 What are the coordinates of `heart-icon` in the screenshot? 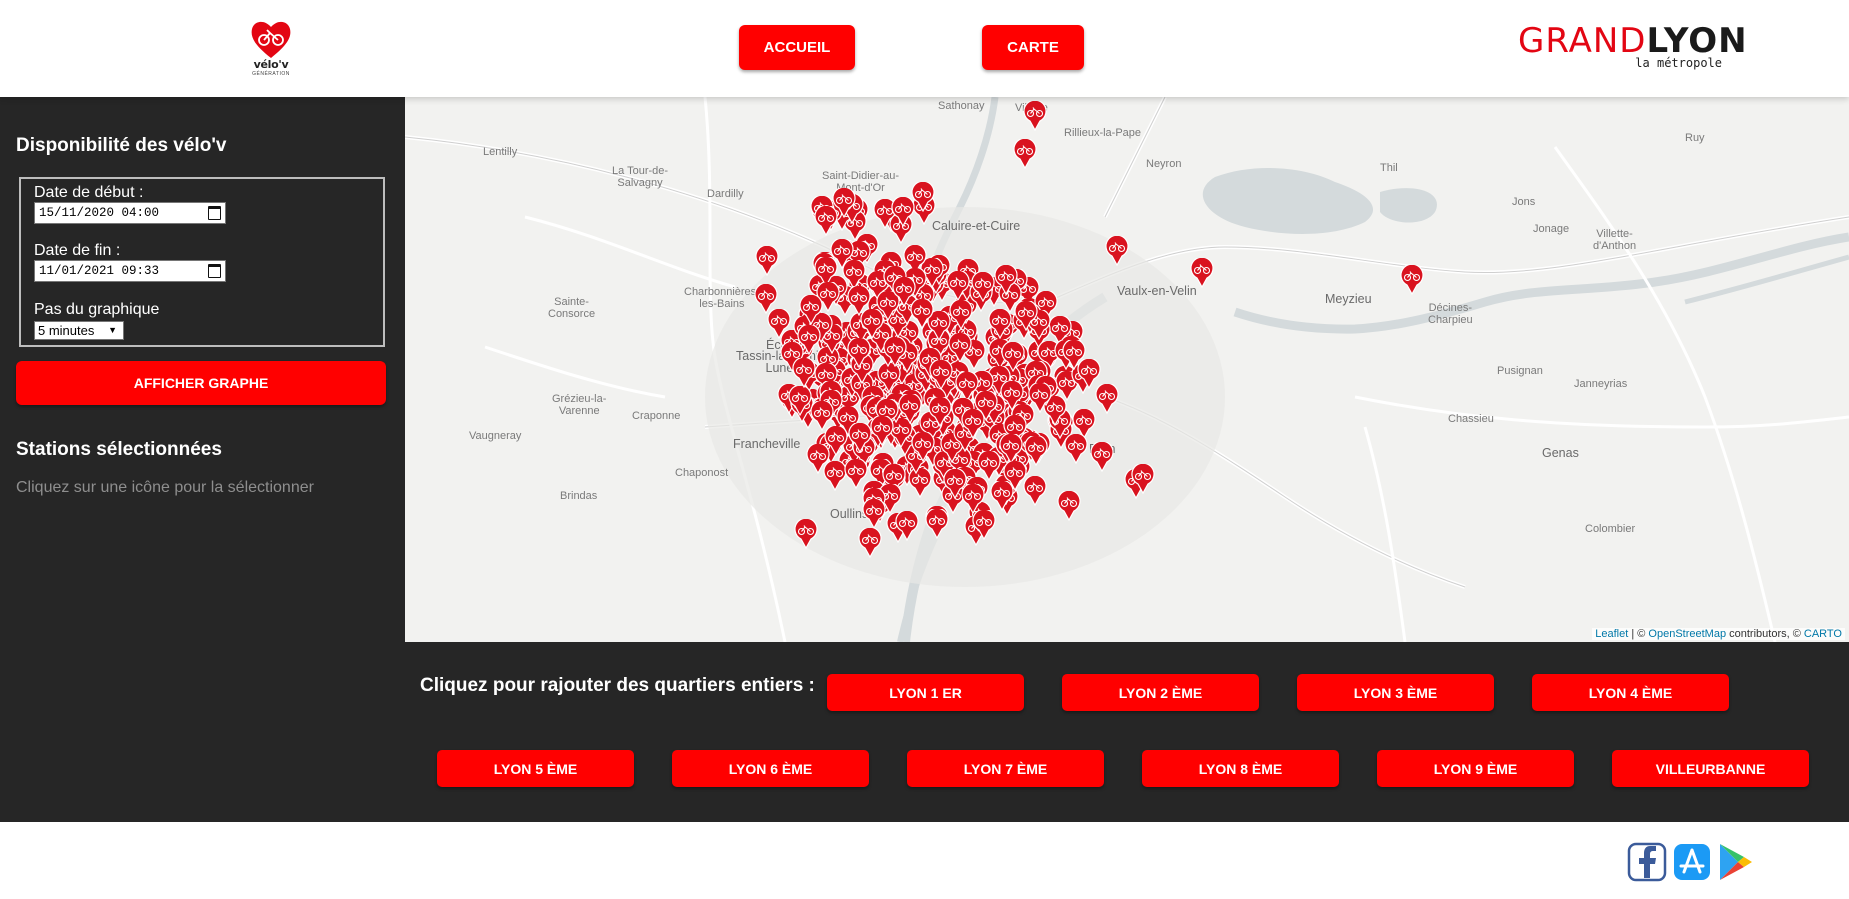 It's located at (271, 39).